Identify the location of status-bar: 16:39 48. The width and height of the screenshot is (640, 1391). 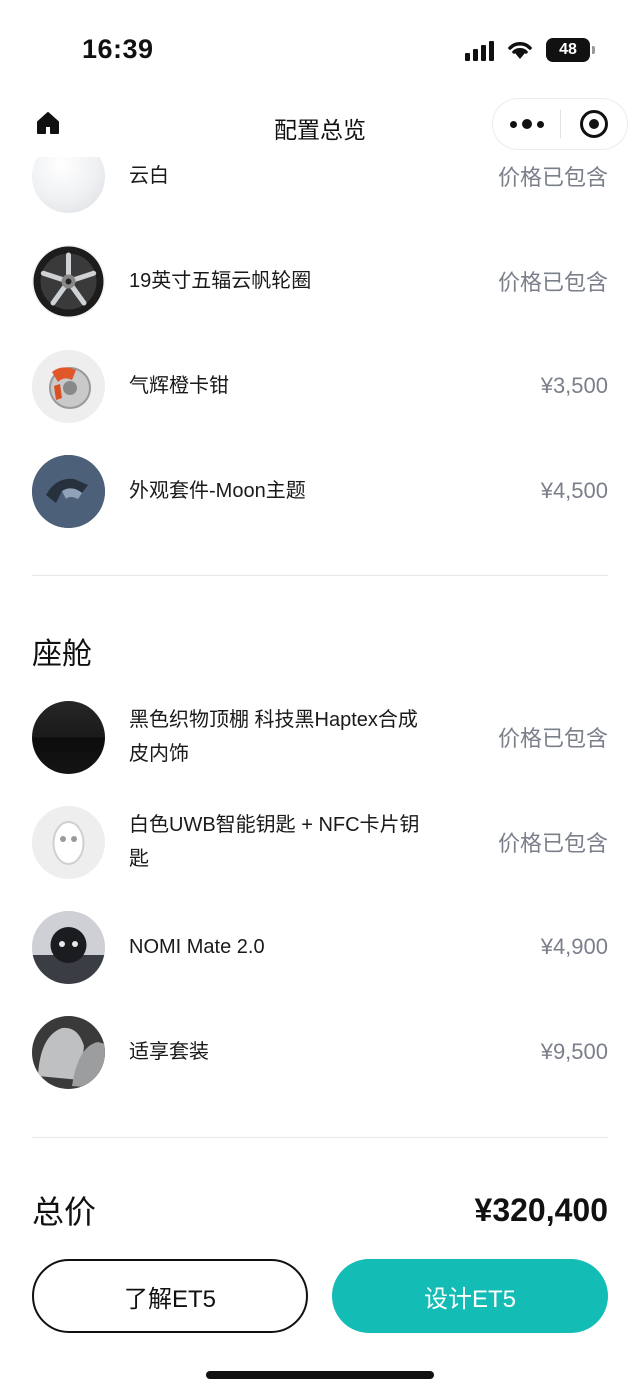
(320, 50).